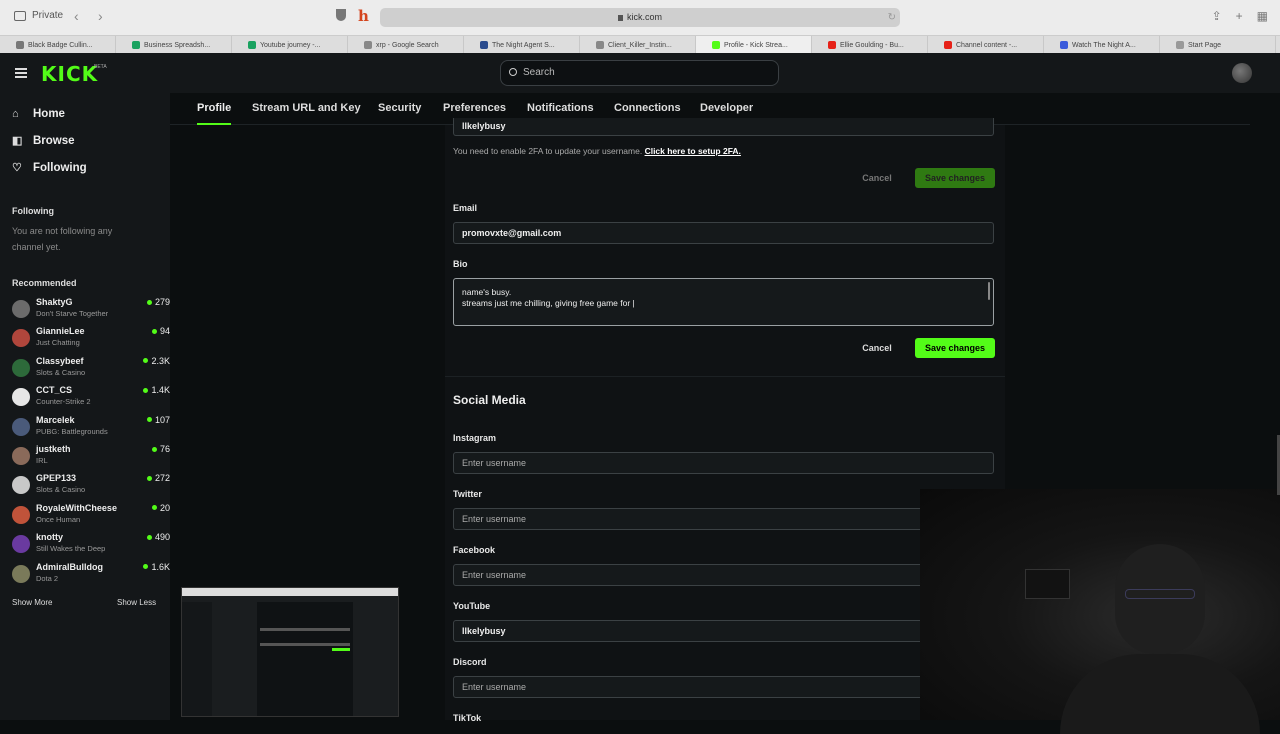 Image resolution: width=1280 pixels, height=734 pixels. Describe the element at coordinates (363, 16) in the screenshot. I see `honey-extension-icon: h` at that location.